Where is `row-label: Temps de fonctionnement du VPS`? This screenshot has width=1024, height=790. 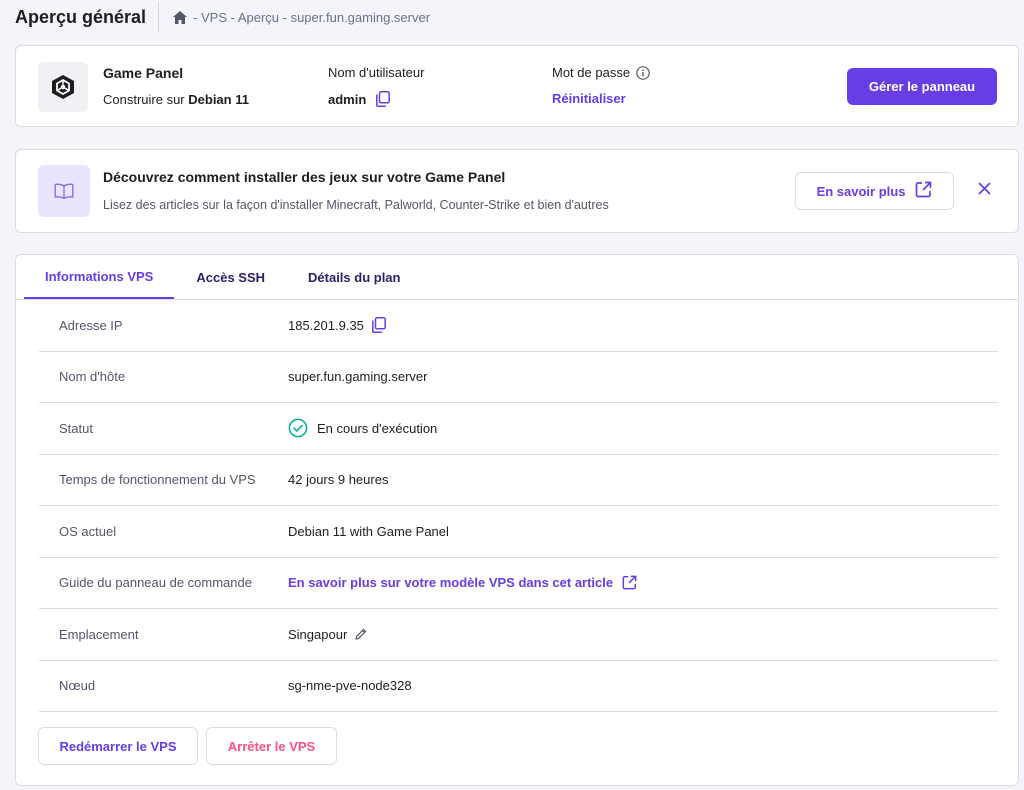
row-label: Temps de fonctionnement du VPS is located at coordinates (157, 480).